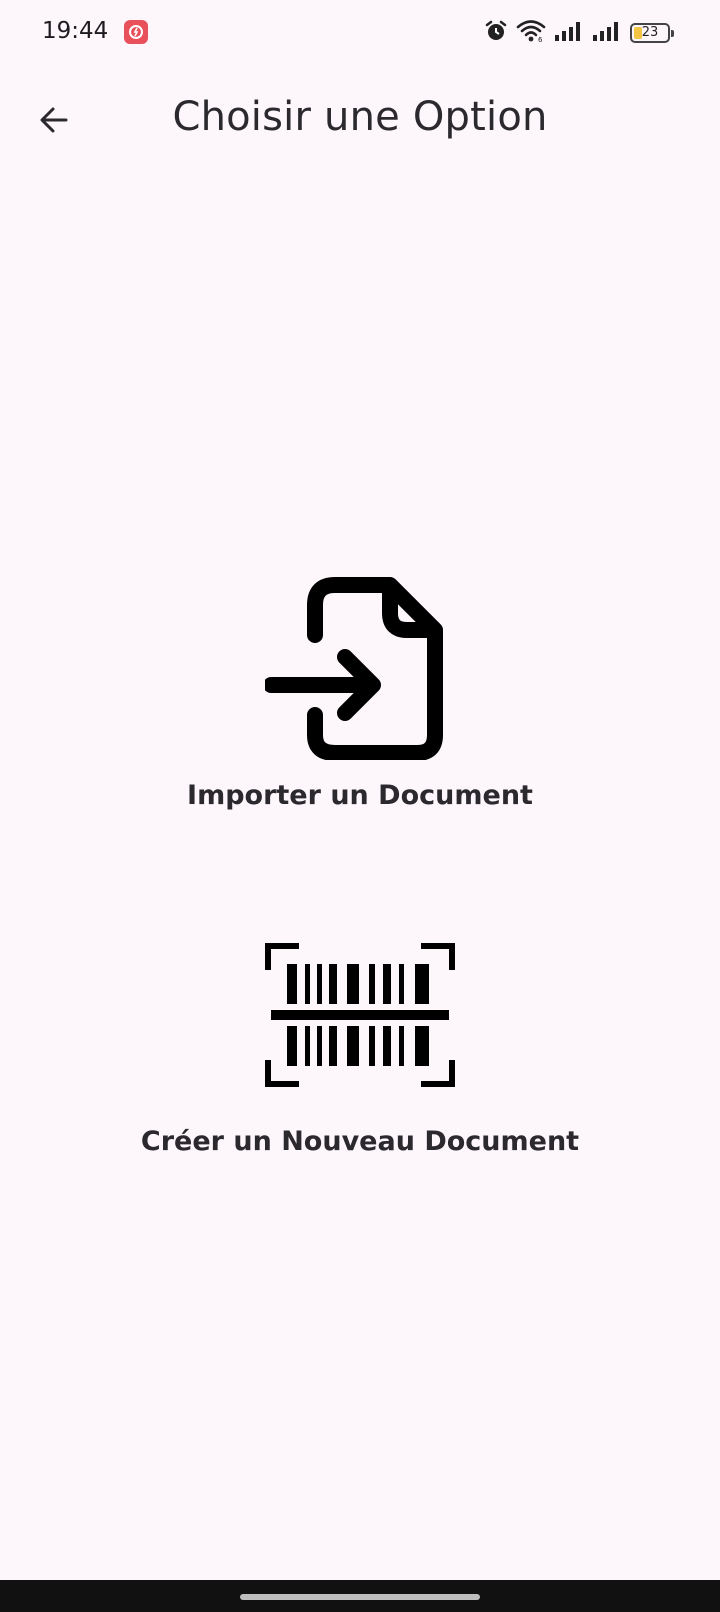 This screenshot has width=720, height=1612. What do you see at coordinates (360, 1015) in the screenshot?
I see `barcode-scan-icon` at bounding box center [360, 1015].